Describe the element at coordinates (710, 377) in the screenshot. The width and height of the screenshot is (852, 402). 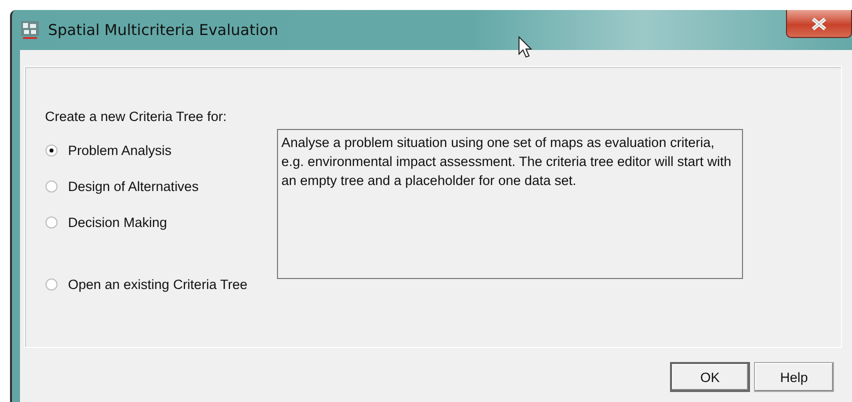
I see `dialog-button: OK` at that location.